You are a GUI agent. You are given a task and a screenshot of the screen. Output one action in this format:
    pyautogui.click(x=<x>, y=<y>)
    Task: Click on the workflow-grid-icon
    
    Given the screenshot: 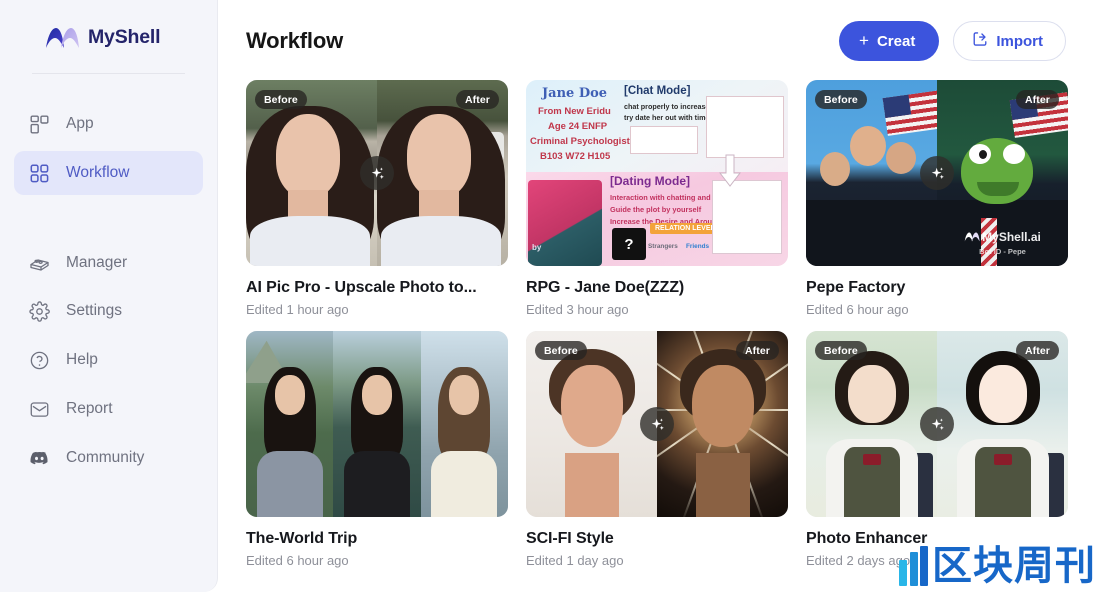 What is the action you would take?
    pyautogui.click(x=39, y=173)
    